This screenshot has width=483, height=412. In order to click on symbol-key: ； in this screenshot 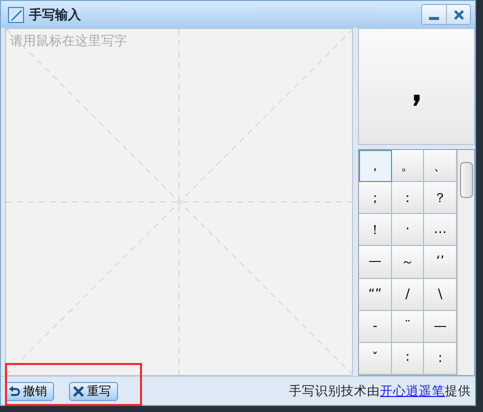, I will do `click(375, 198)`.